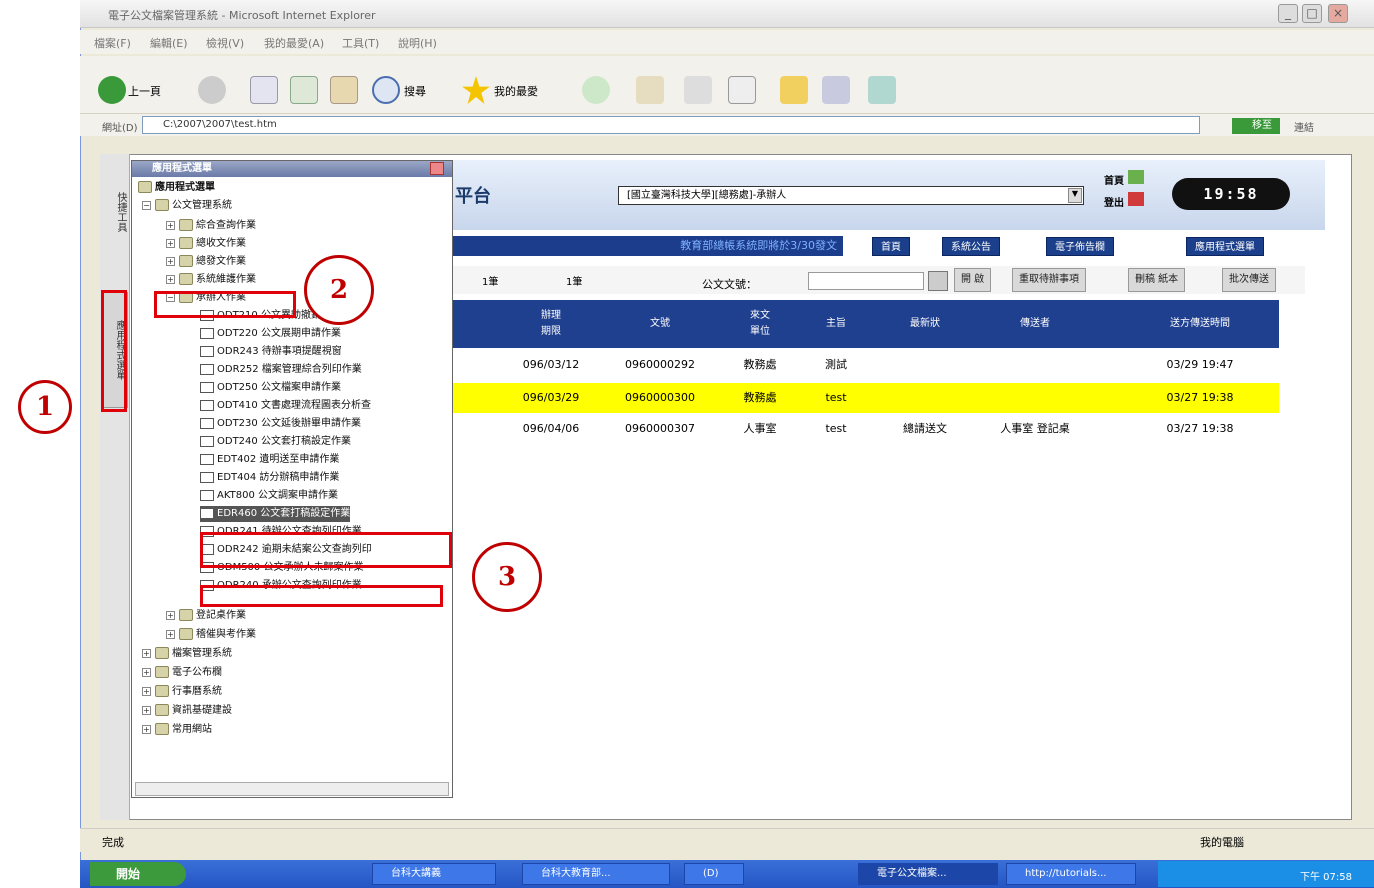  What do you see at coordinates (1136, 199) in the screenshot?
I see `logout-icon` at bounding box center [1136, 199].